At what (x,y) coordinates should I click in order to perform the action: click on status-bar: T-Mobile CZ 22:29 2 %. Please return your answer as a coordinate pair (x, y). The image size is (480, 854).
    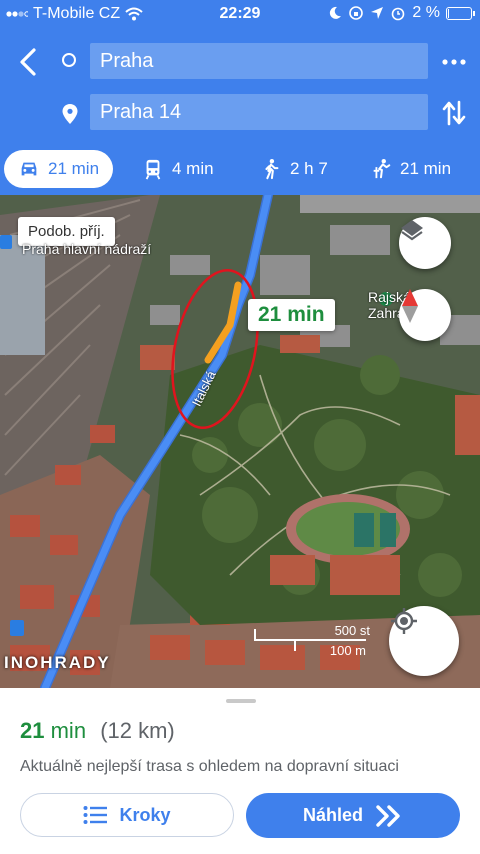
    Looking at the image, I should click on (240, 15).